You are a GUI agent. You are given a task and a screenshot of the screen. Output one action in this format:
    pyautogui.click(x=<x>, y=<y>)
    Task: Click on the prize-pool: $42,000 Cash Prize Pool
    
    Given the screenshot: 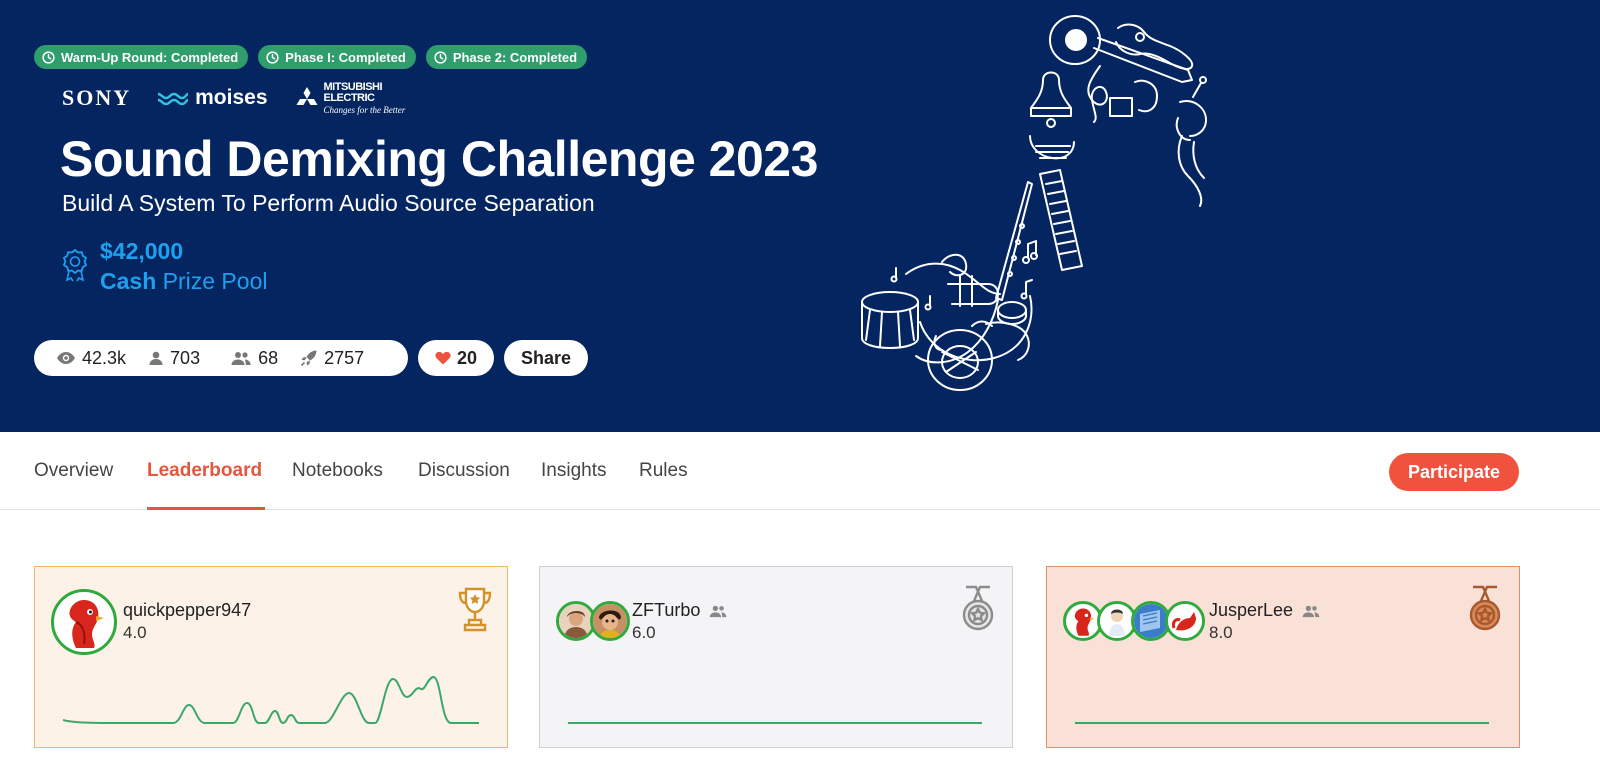 What is the action you would take?
    pyautogui.click(x=164, y=266)
    